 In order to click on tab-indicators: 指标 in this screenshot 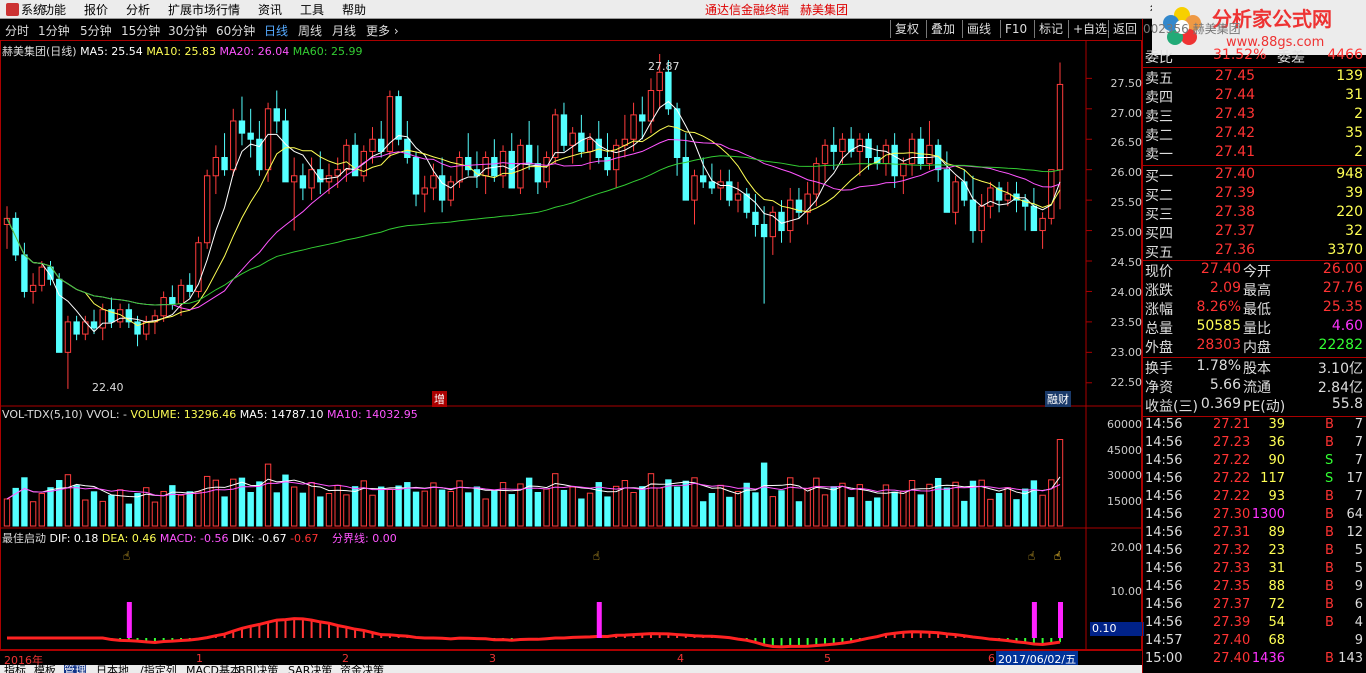, I will do `click(15, 669)`.